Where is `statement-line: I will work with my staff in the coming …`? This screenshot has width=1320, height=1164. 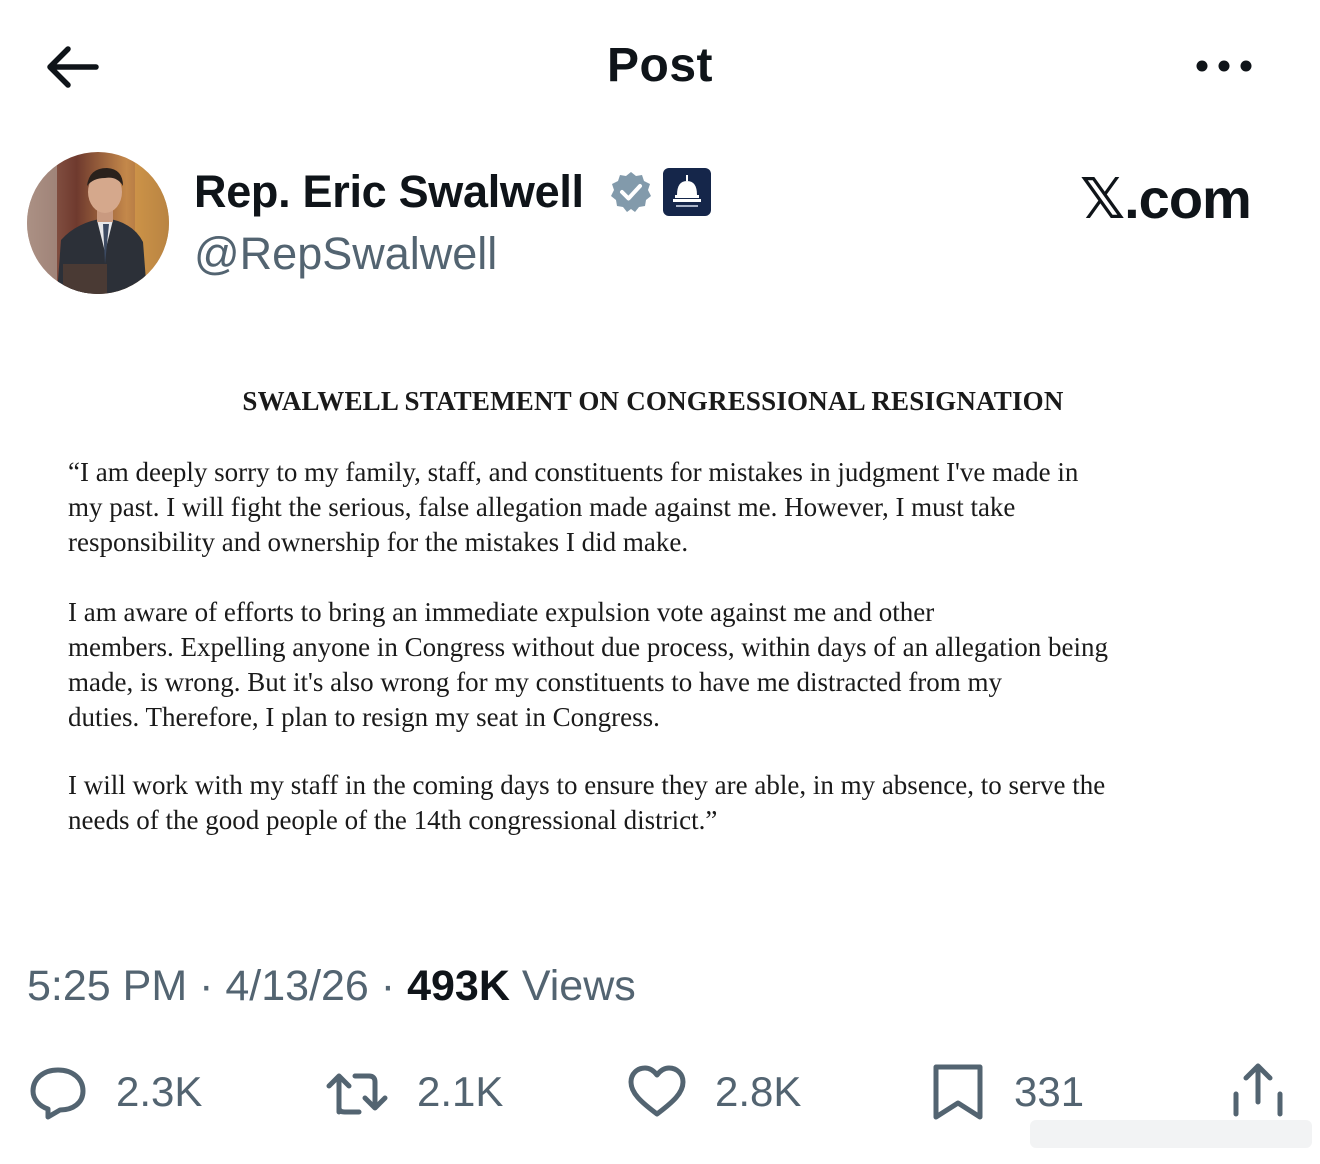
statement-line: I will work with my staff in the coming … is located at coordinates (587, 785).